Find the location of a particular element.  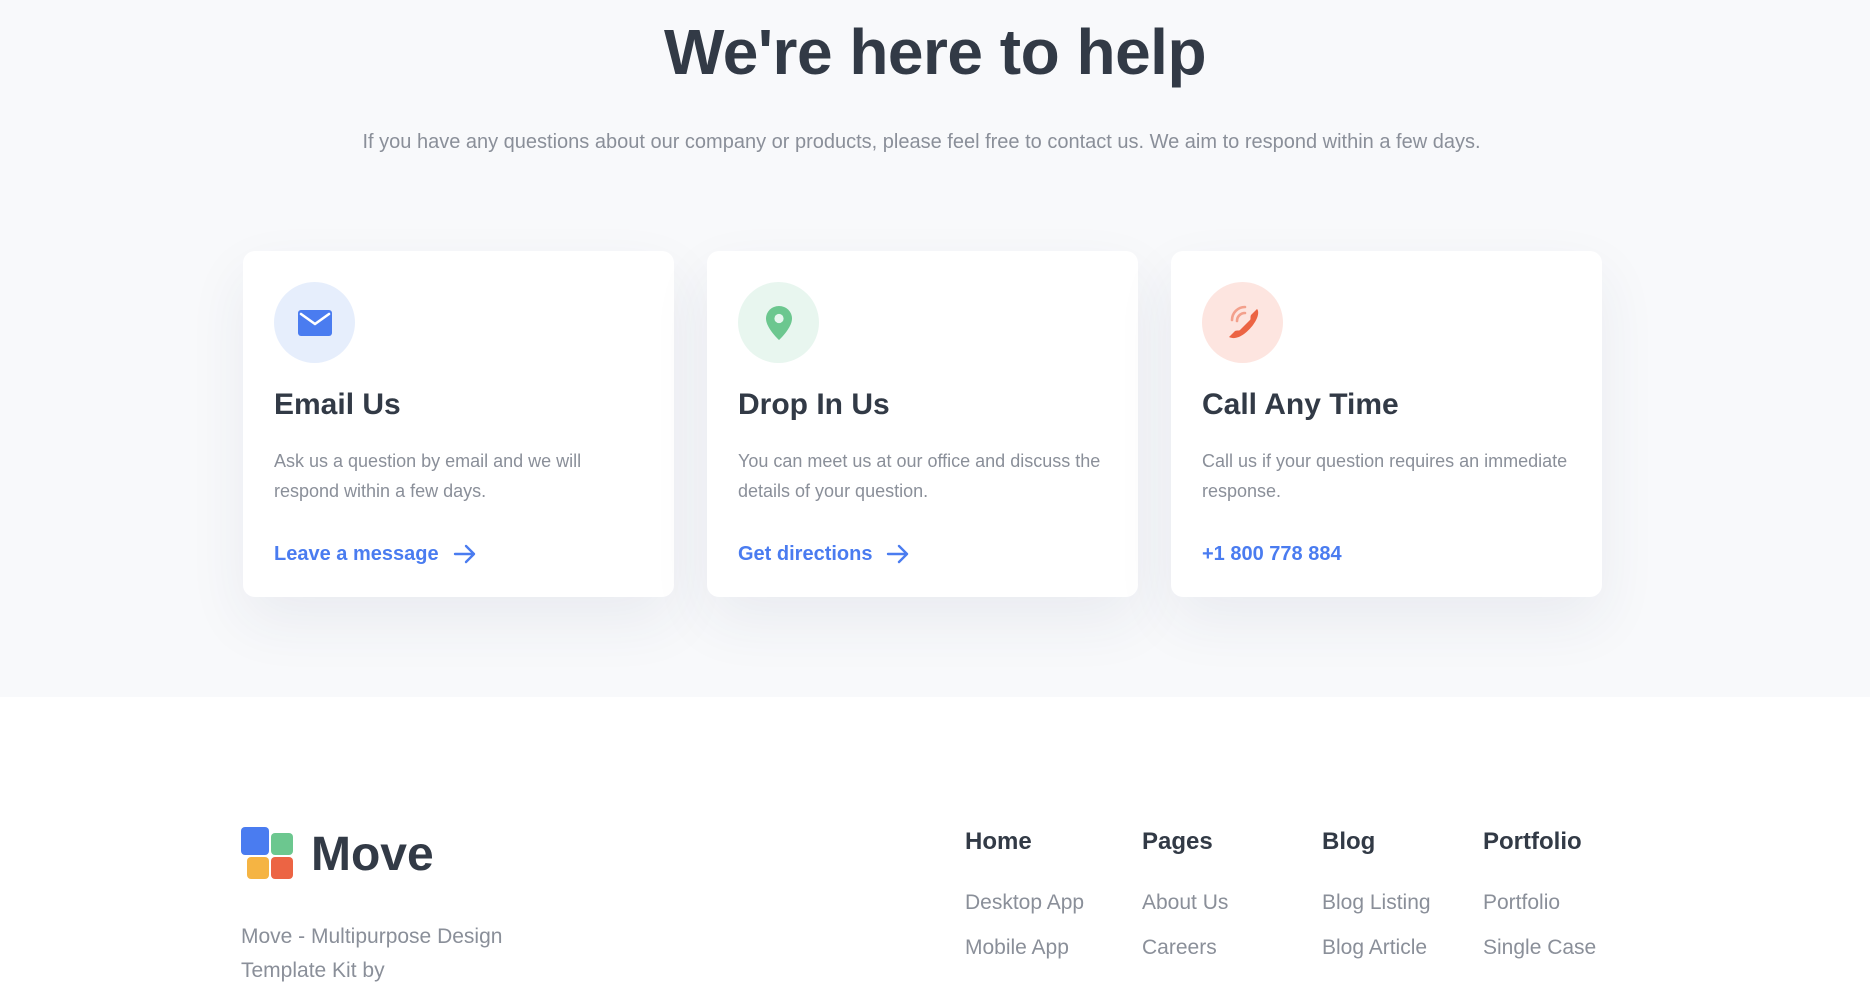

footer-column-portfolio: Portfolio Portfolio Single Case is located at coordinates (1539, 902).